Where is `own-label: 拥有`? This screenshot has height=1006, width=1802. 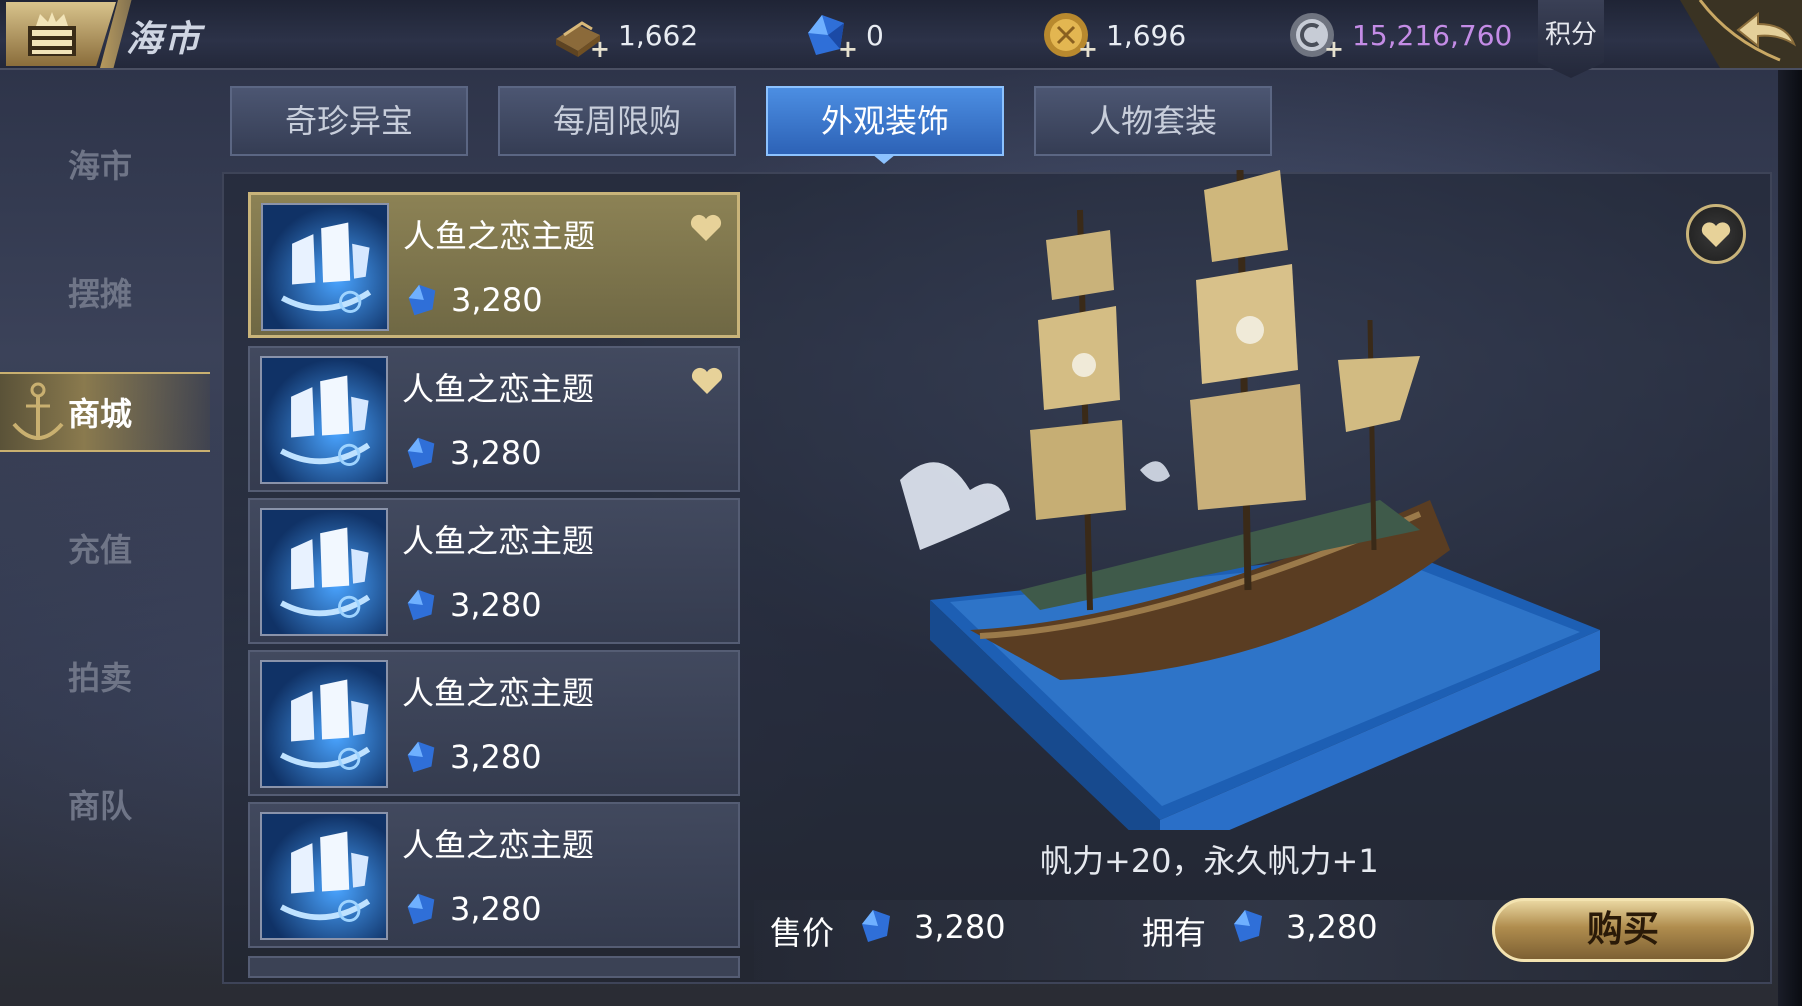
own-label: 拥有 is located at coordinates (1174, 933).